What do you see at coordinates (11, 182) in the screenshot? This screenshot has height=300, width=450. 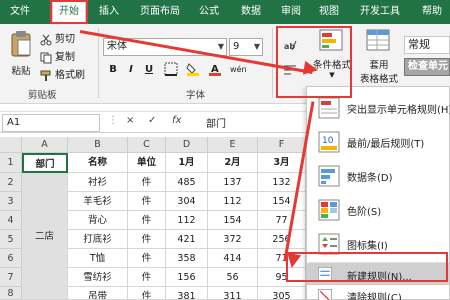 I see `row-header: 2` at bounding box center [11, 182].